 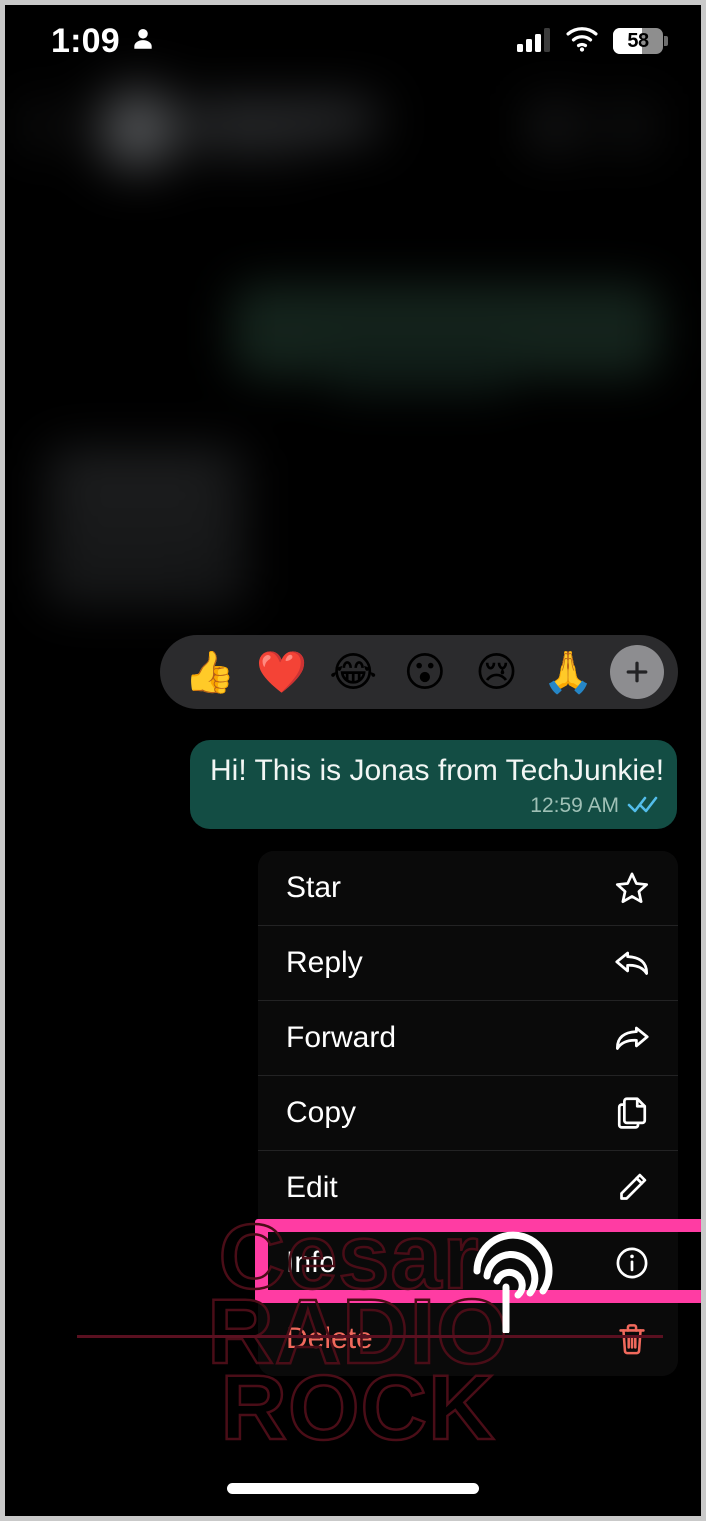 What do you see at coordinates (138, 129) in the screenshot?
I see `contact-avatar-blurred` at bounding box center [138, 129].